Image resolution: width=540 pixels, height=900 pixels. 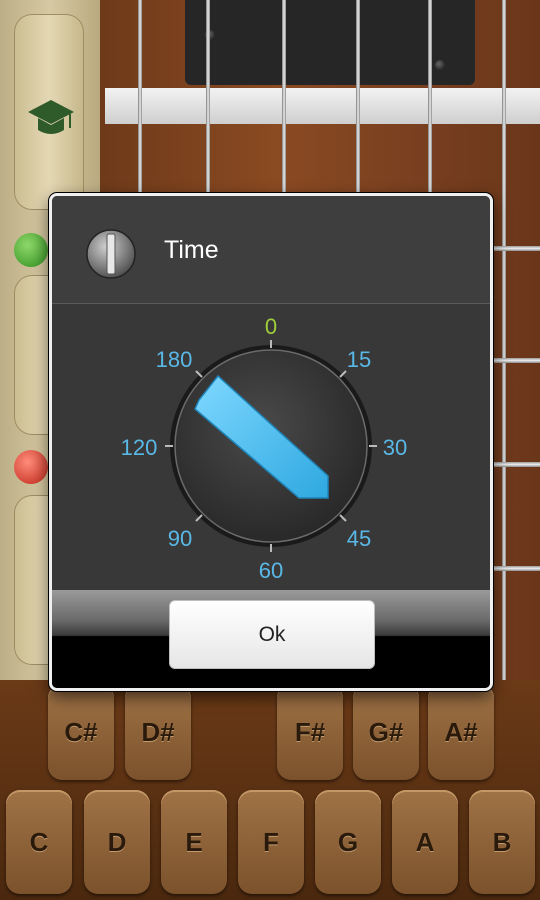 I want to click on key-a: A, so click(x=425, y=842).